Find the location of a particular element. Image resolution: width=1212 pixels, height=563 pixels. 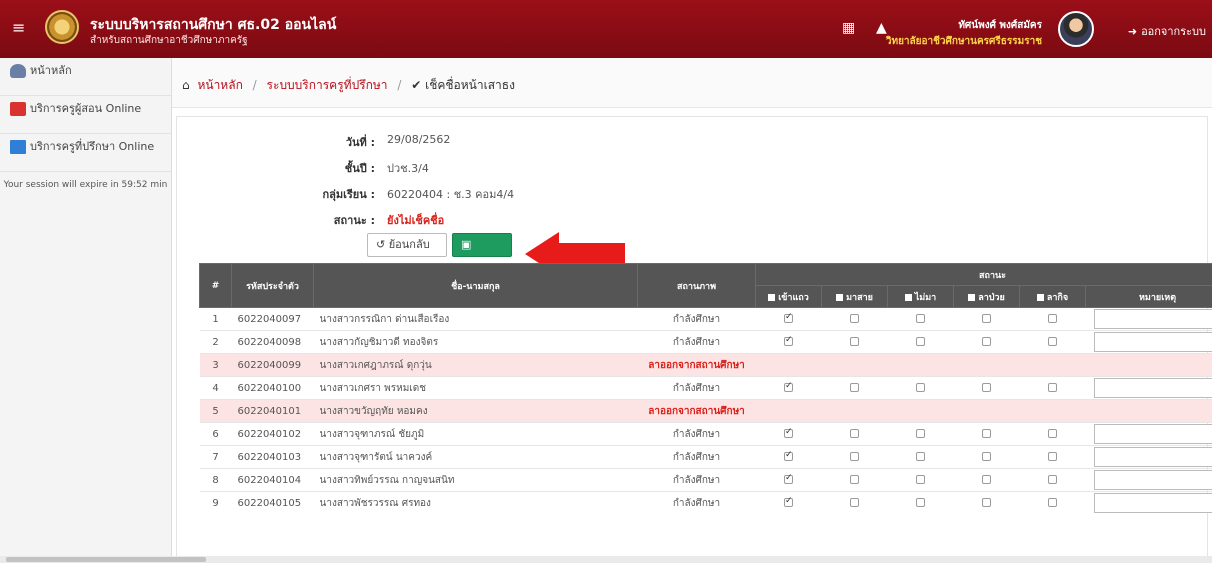

student-name: นางสาวจุฑารัตน์ นาควงค์ is located at coordinates (475, 457).